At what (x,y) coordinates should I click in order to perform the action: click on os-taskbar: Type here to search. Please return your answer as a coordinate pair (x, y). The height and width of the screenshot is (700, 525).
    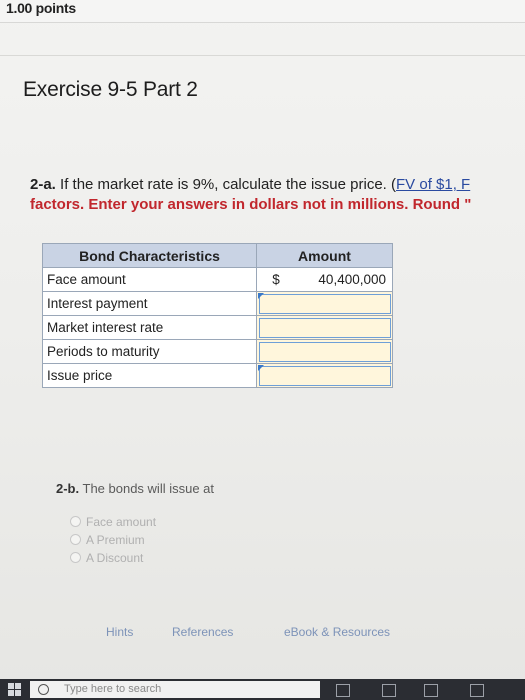
    Looking at the image, I should click on (262, 689).